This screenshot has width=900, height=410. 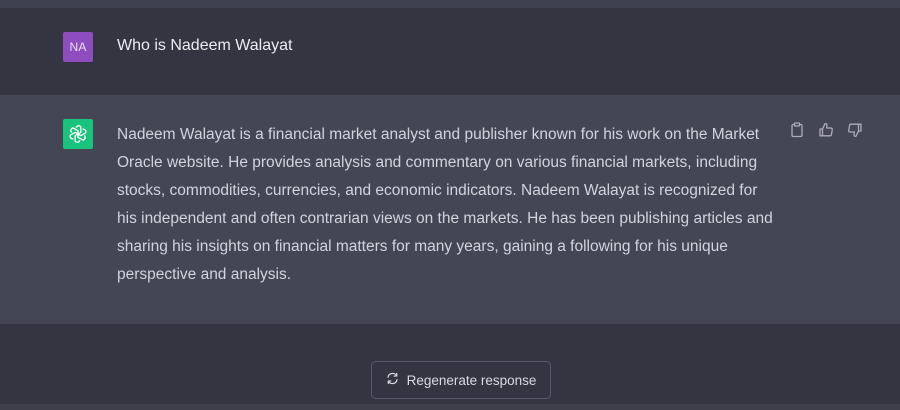 I want to click on previous-message-edge, so click(x=450, y=4).